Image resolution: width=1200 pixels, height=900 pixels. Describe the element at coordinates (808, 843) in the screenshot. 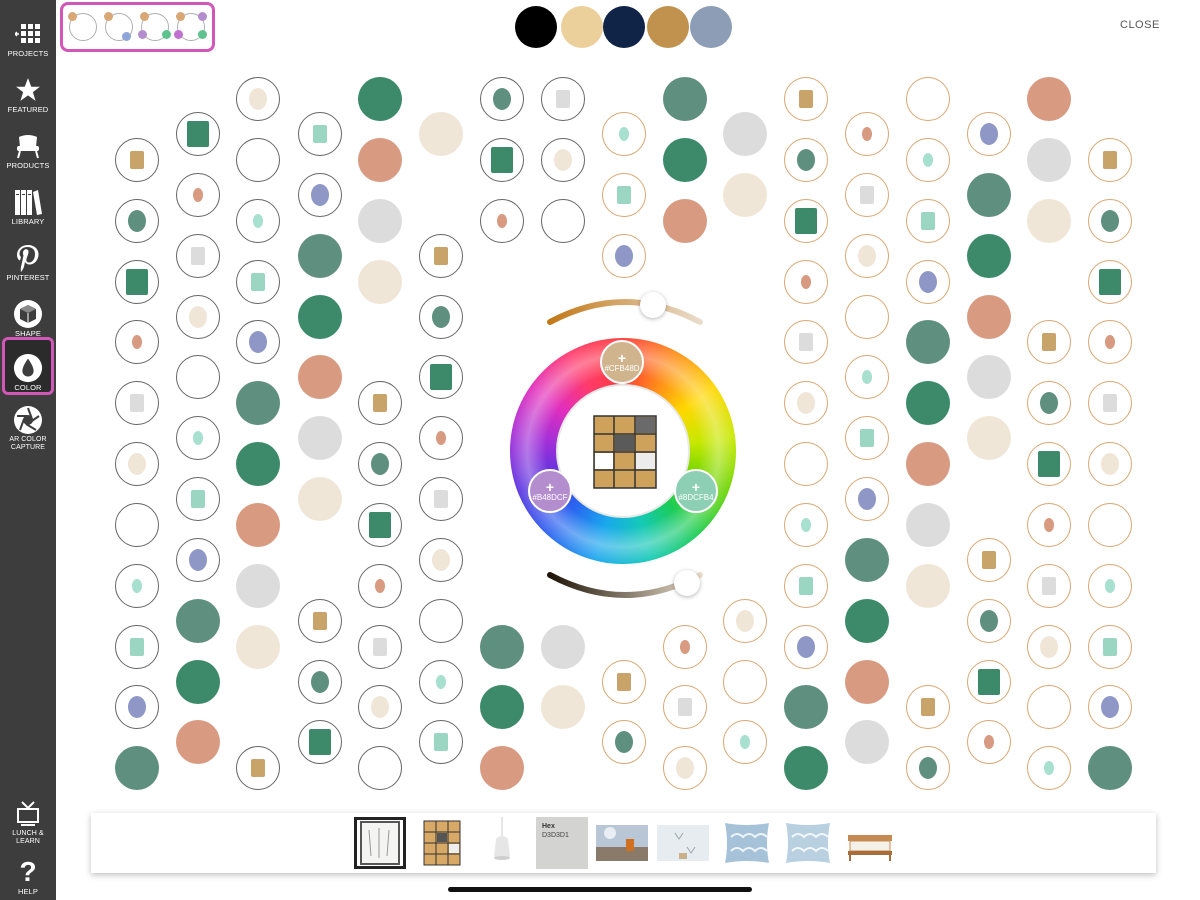

I see `tray-item-pillow-light` at that location.